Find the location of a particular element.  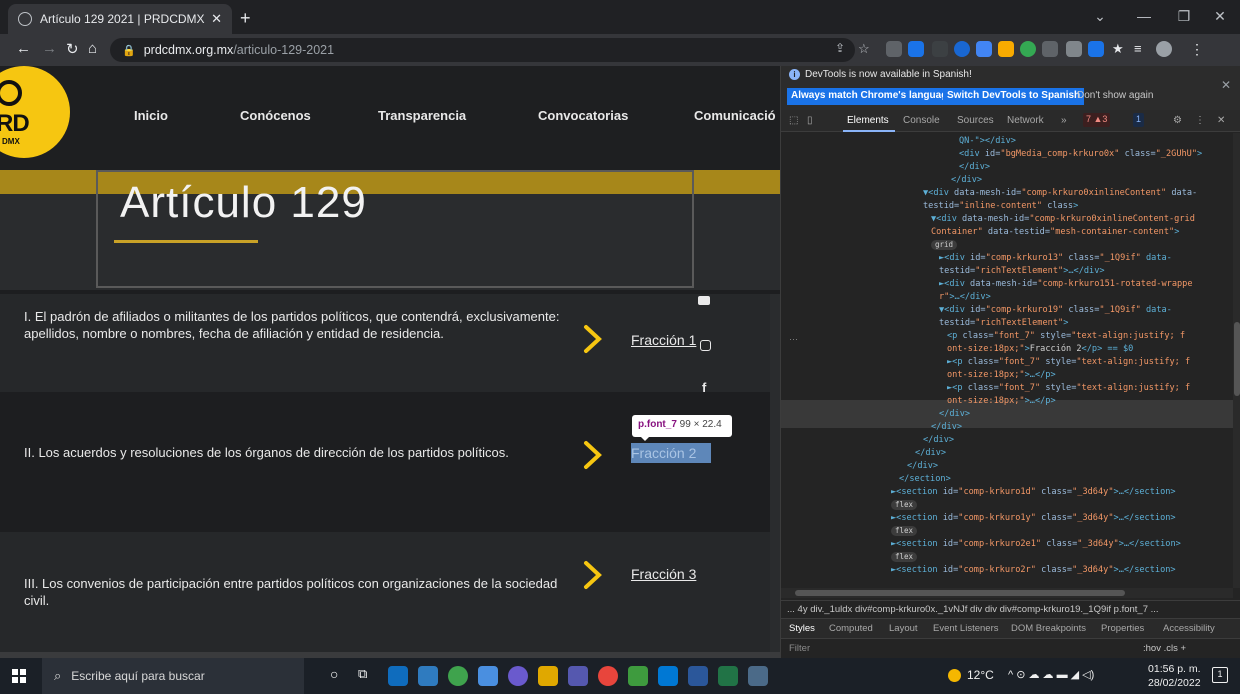

devtools-menu-icon: ⋮ is located at coordinates (1200, 120).